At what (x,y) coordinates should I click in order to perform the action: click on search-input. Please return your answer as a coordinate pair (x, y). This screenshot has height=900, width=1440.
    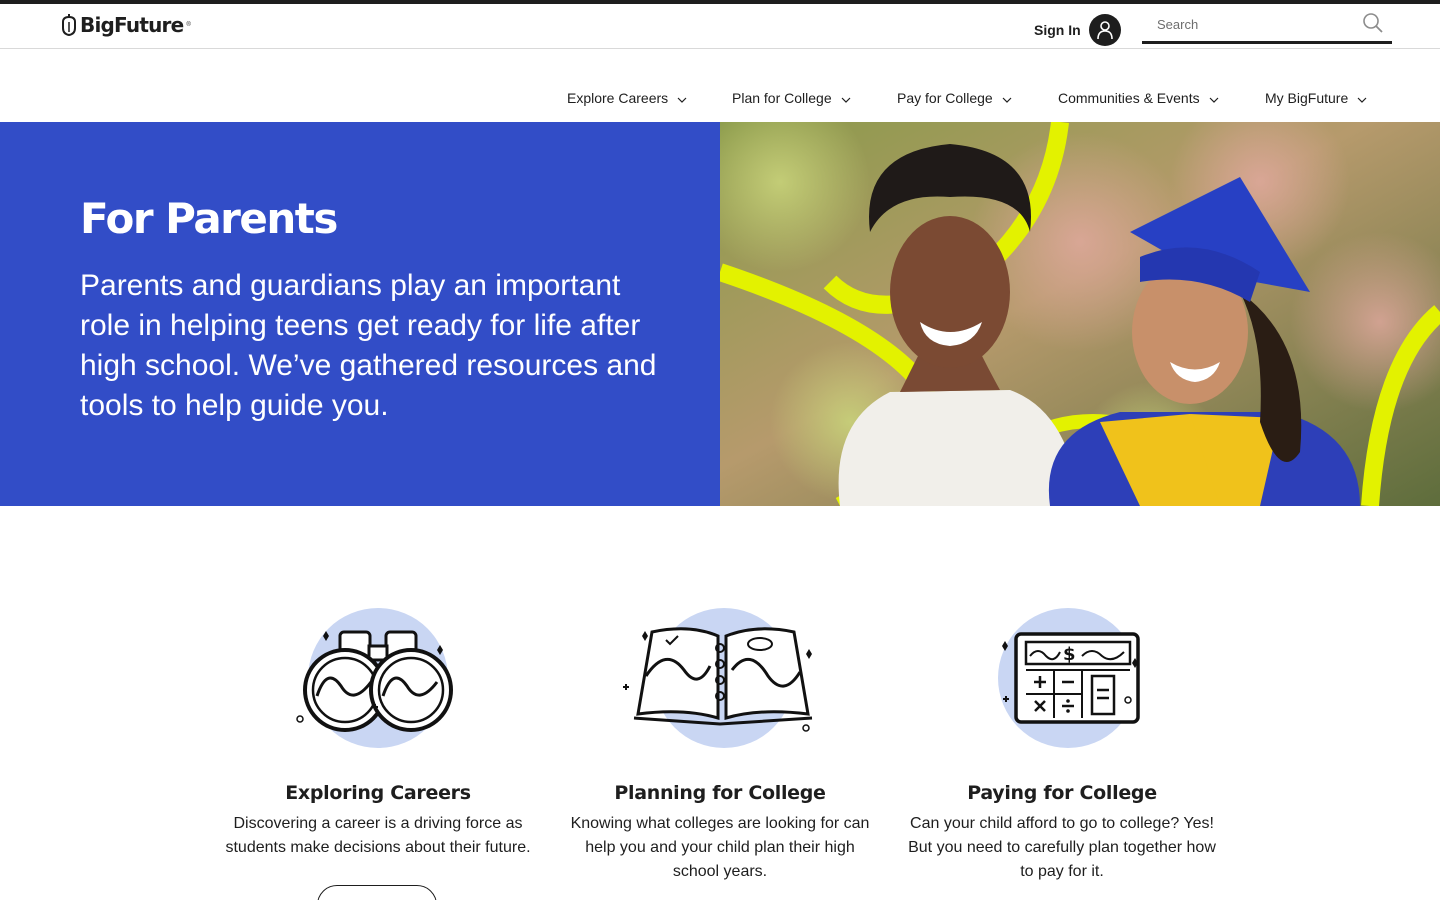
    Looking at the image, I should click on (1247, 24).